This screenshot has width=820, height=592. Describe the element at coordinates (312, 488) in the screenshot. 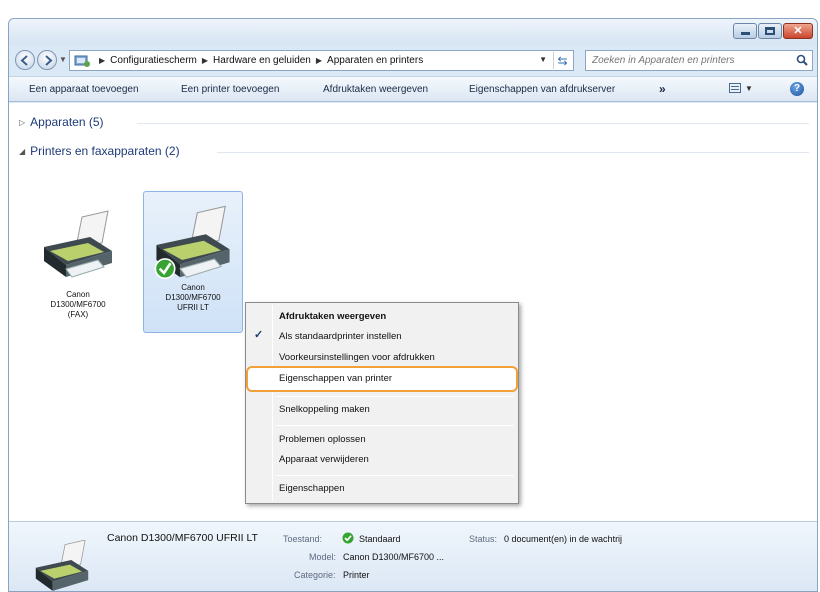

I see `menu-item-properties: Eigenschappen` at that location.